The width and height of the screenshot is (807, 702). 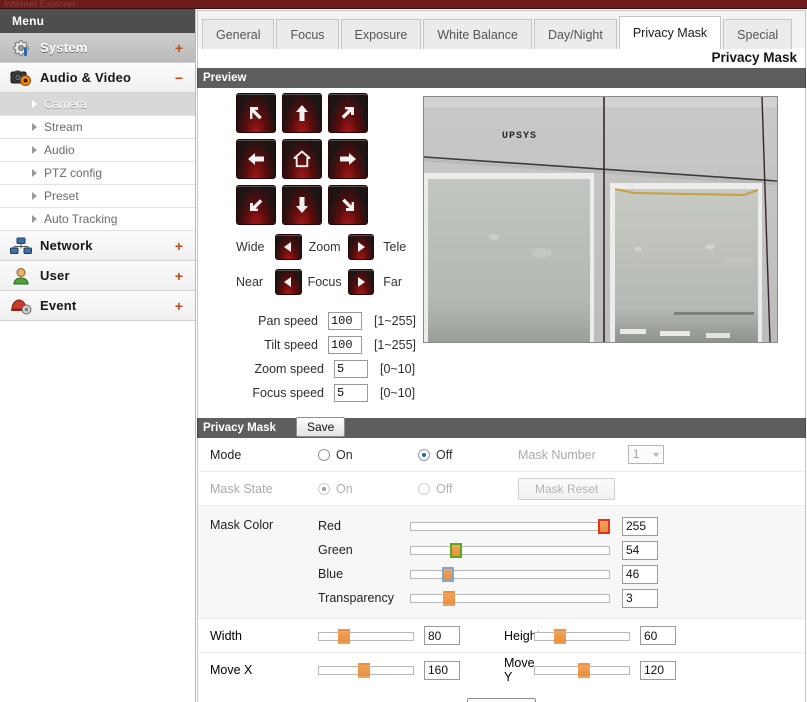 I want to click on red-value-input, so click(x=640, y=526).